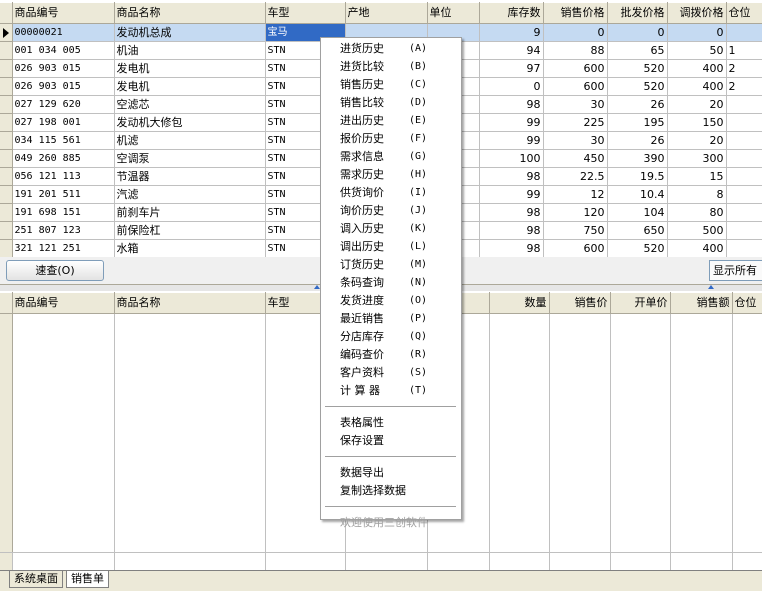 The width and height of the screenshot is (762, 591). What do you see at coordinates (391, 355) in the screenshot?
I see `menu-item: 编码查价 (R)` at bounding box center [391, 355].